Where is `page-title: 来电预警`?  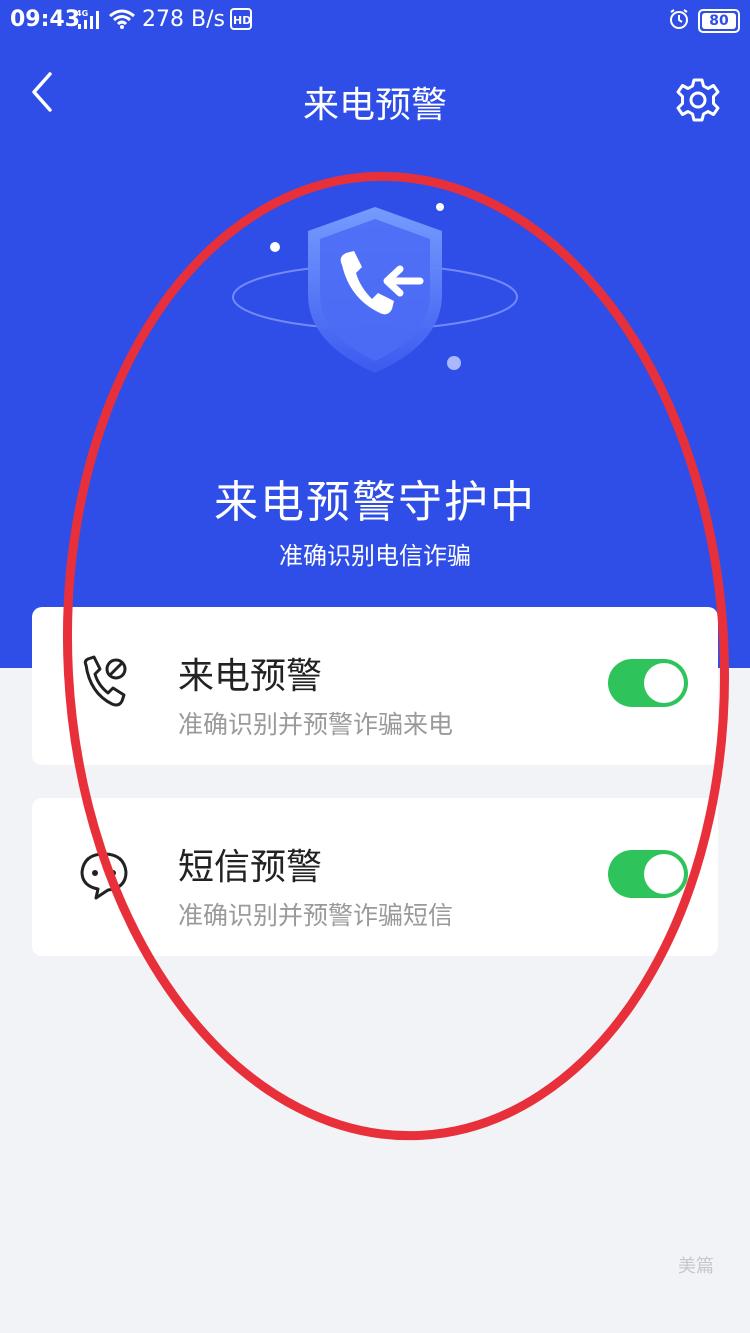
page-title: 来电预警 is located at coordinates (374, 105).